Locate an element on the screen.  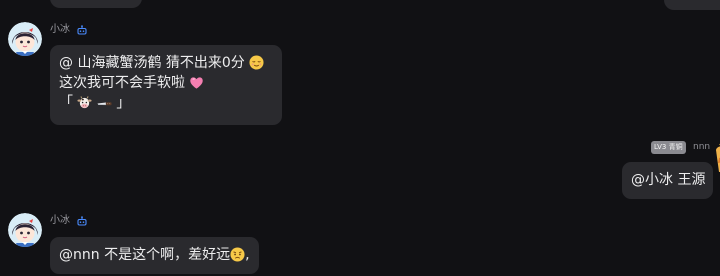
message-line: 「 」 is located at coordinates (166, 103).